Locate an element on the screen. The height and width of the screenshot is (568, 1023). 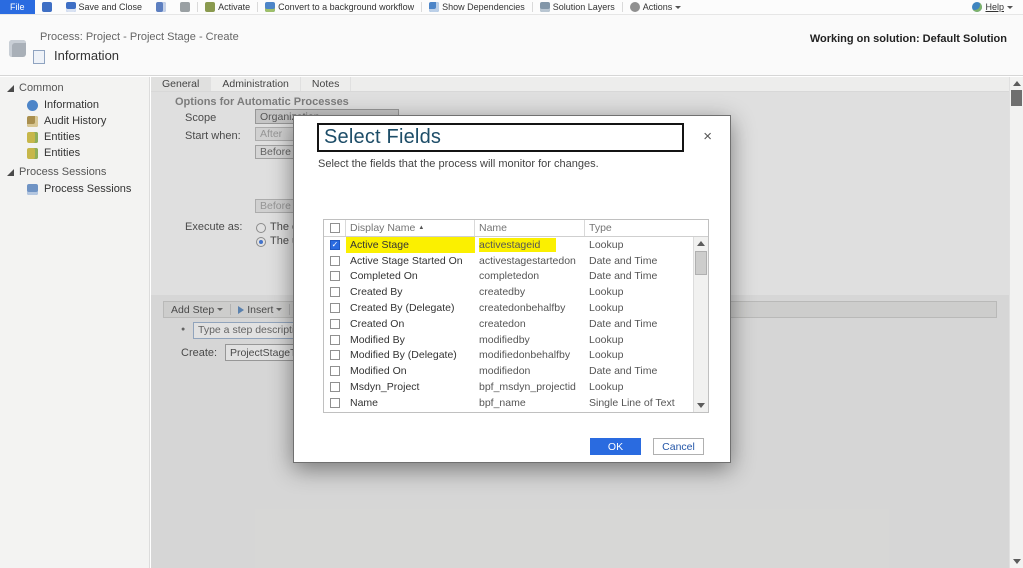
select-all-checkbox is located at coordinates (335, 228).